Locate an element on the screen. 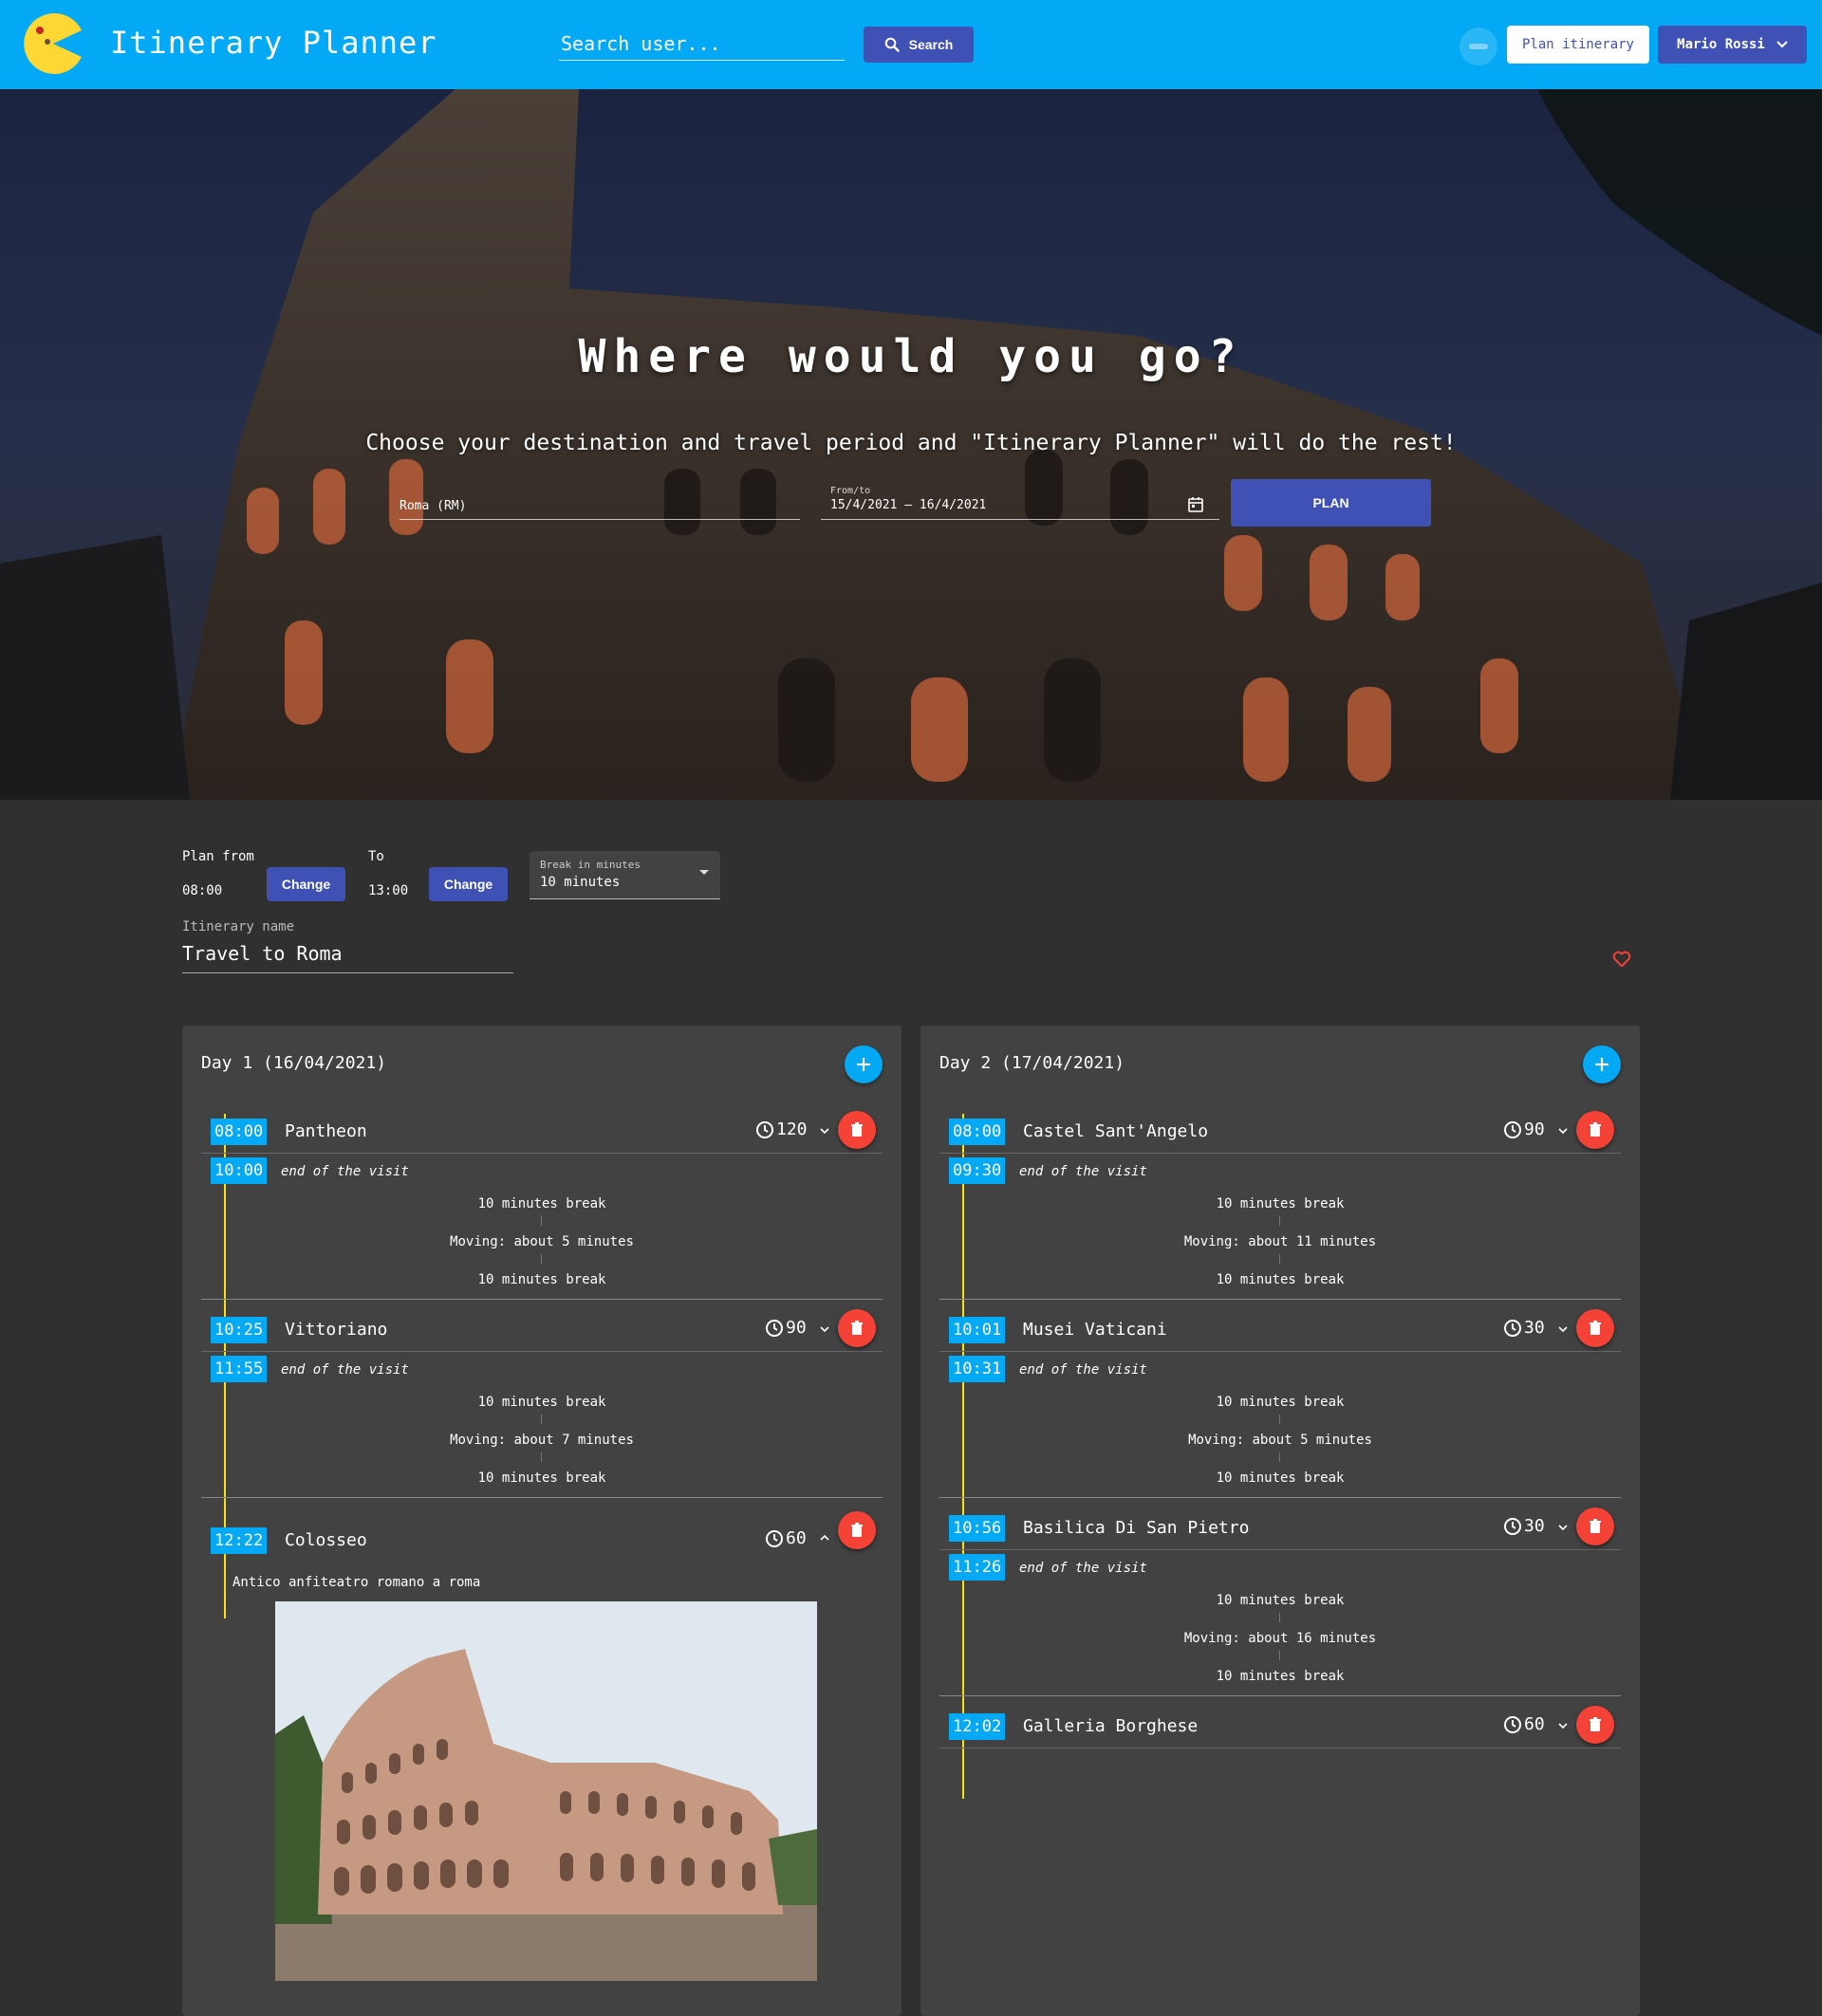 The width and height of the screenshot is (1822, 2016). break-minutes-label: Break in minutes is located at coordinates (590, 865).